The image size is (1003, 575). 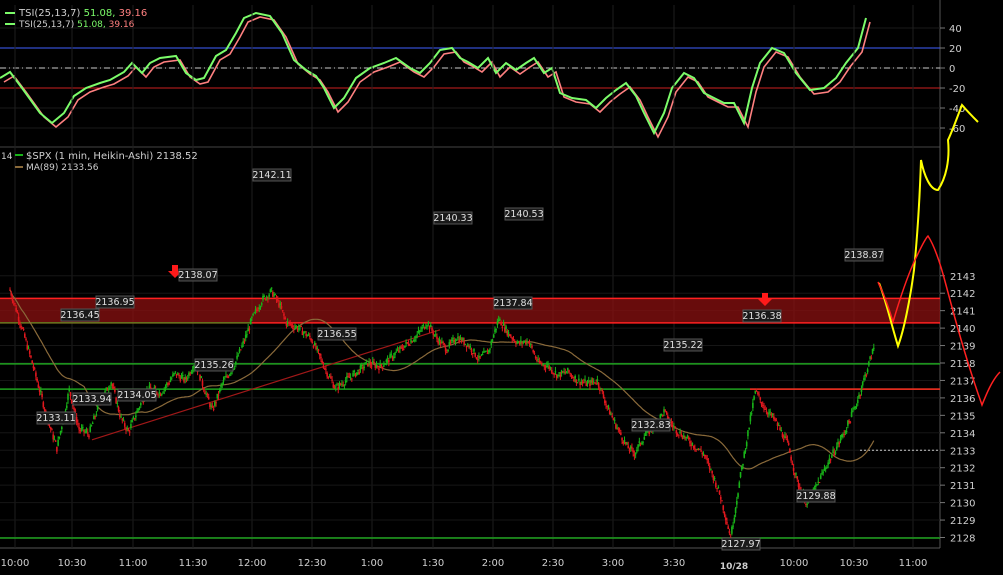 I want to click on price-label: 2138.07, so click(x=197, y=275).